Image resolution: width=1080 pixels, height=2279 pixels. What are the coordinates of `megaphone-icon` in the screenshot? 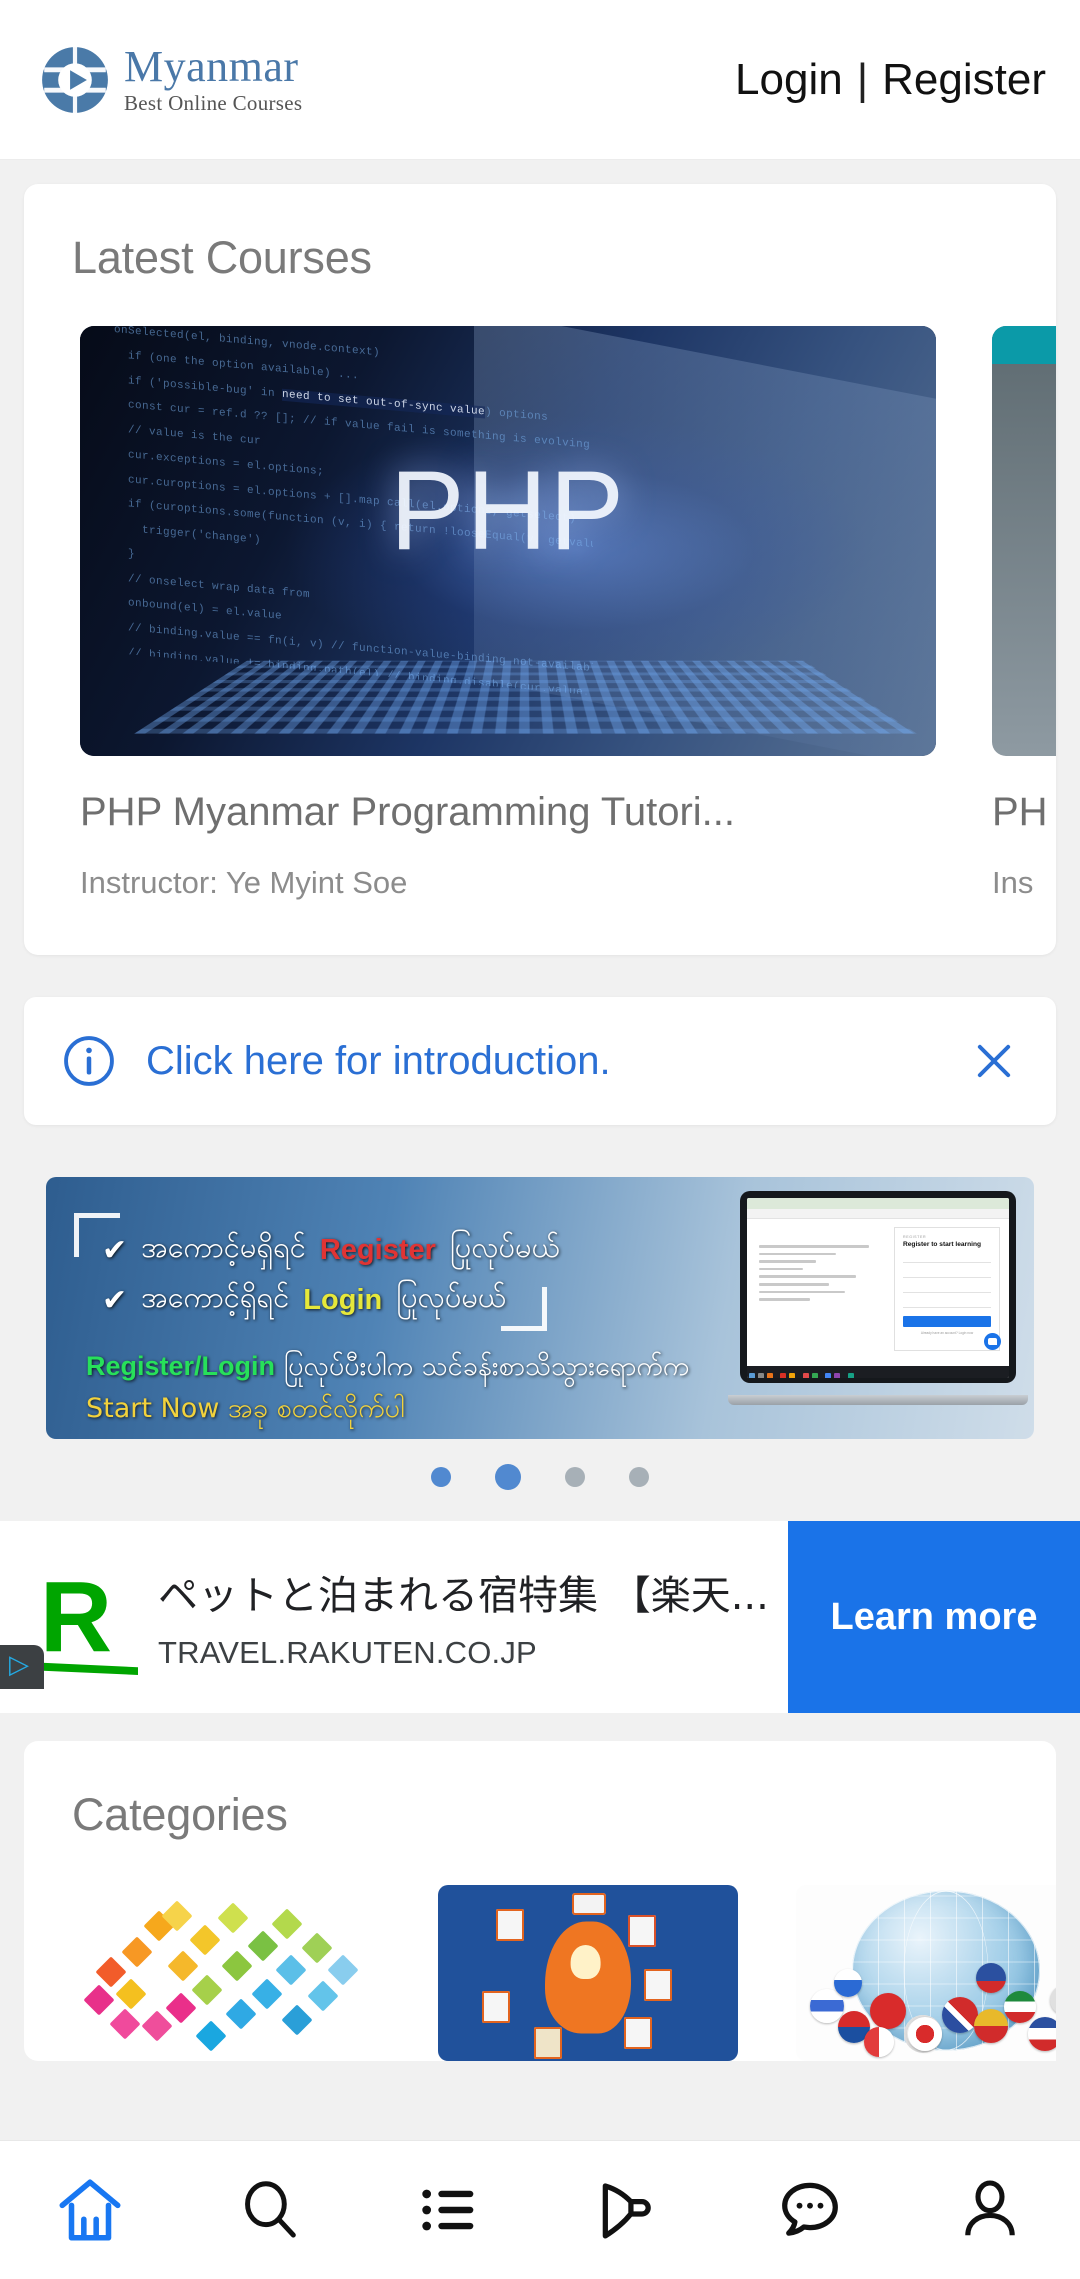 It's located at (626, 2211).